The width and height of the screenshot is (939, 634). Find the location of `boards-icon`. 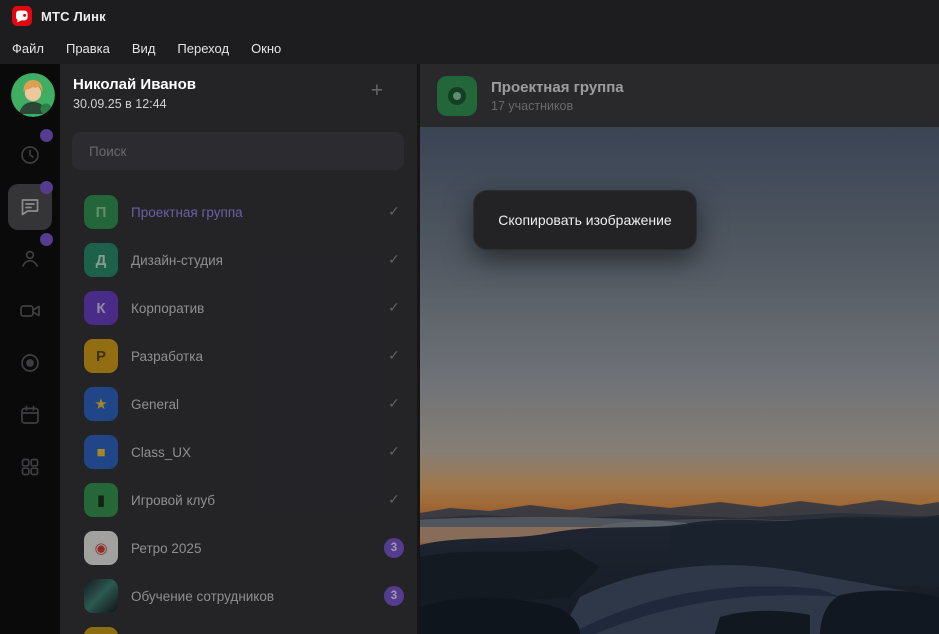

boards-icon is located at coordinates (30, 467).